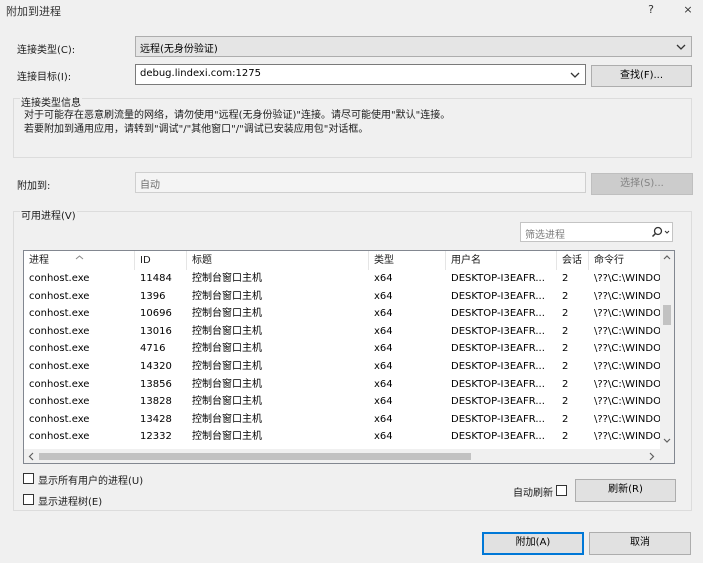 Image resolution: width=703 pixels, height=563 pixels. Describe the element at coordinates (596, 232) in the screenshot. I see `filter-input: 筛选进程` at that location.